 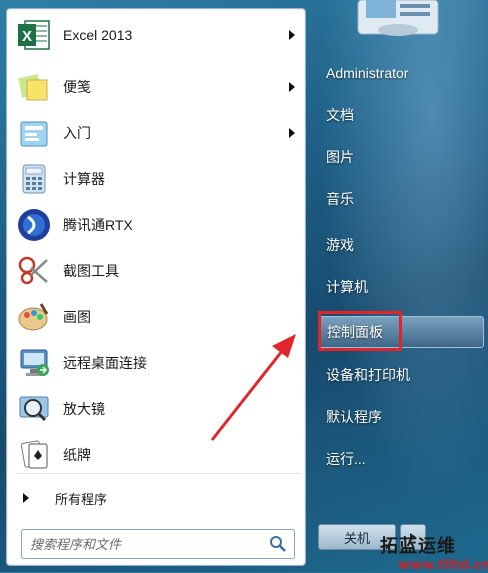 I want to click on all-programs-arrow-icon, so click(x=26, y=498).